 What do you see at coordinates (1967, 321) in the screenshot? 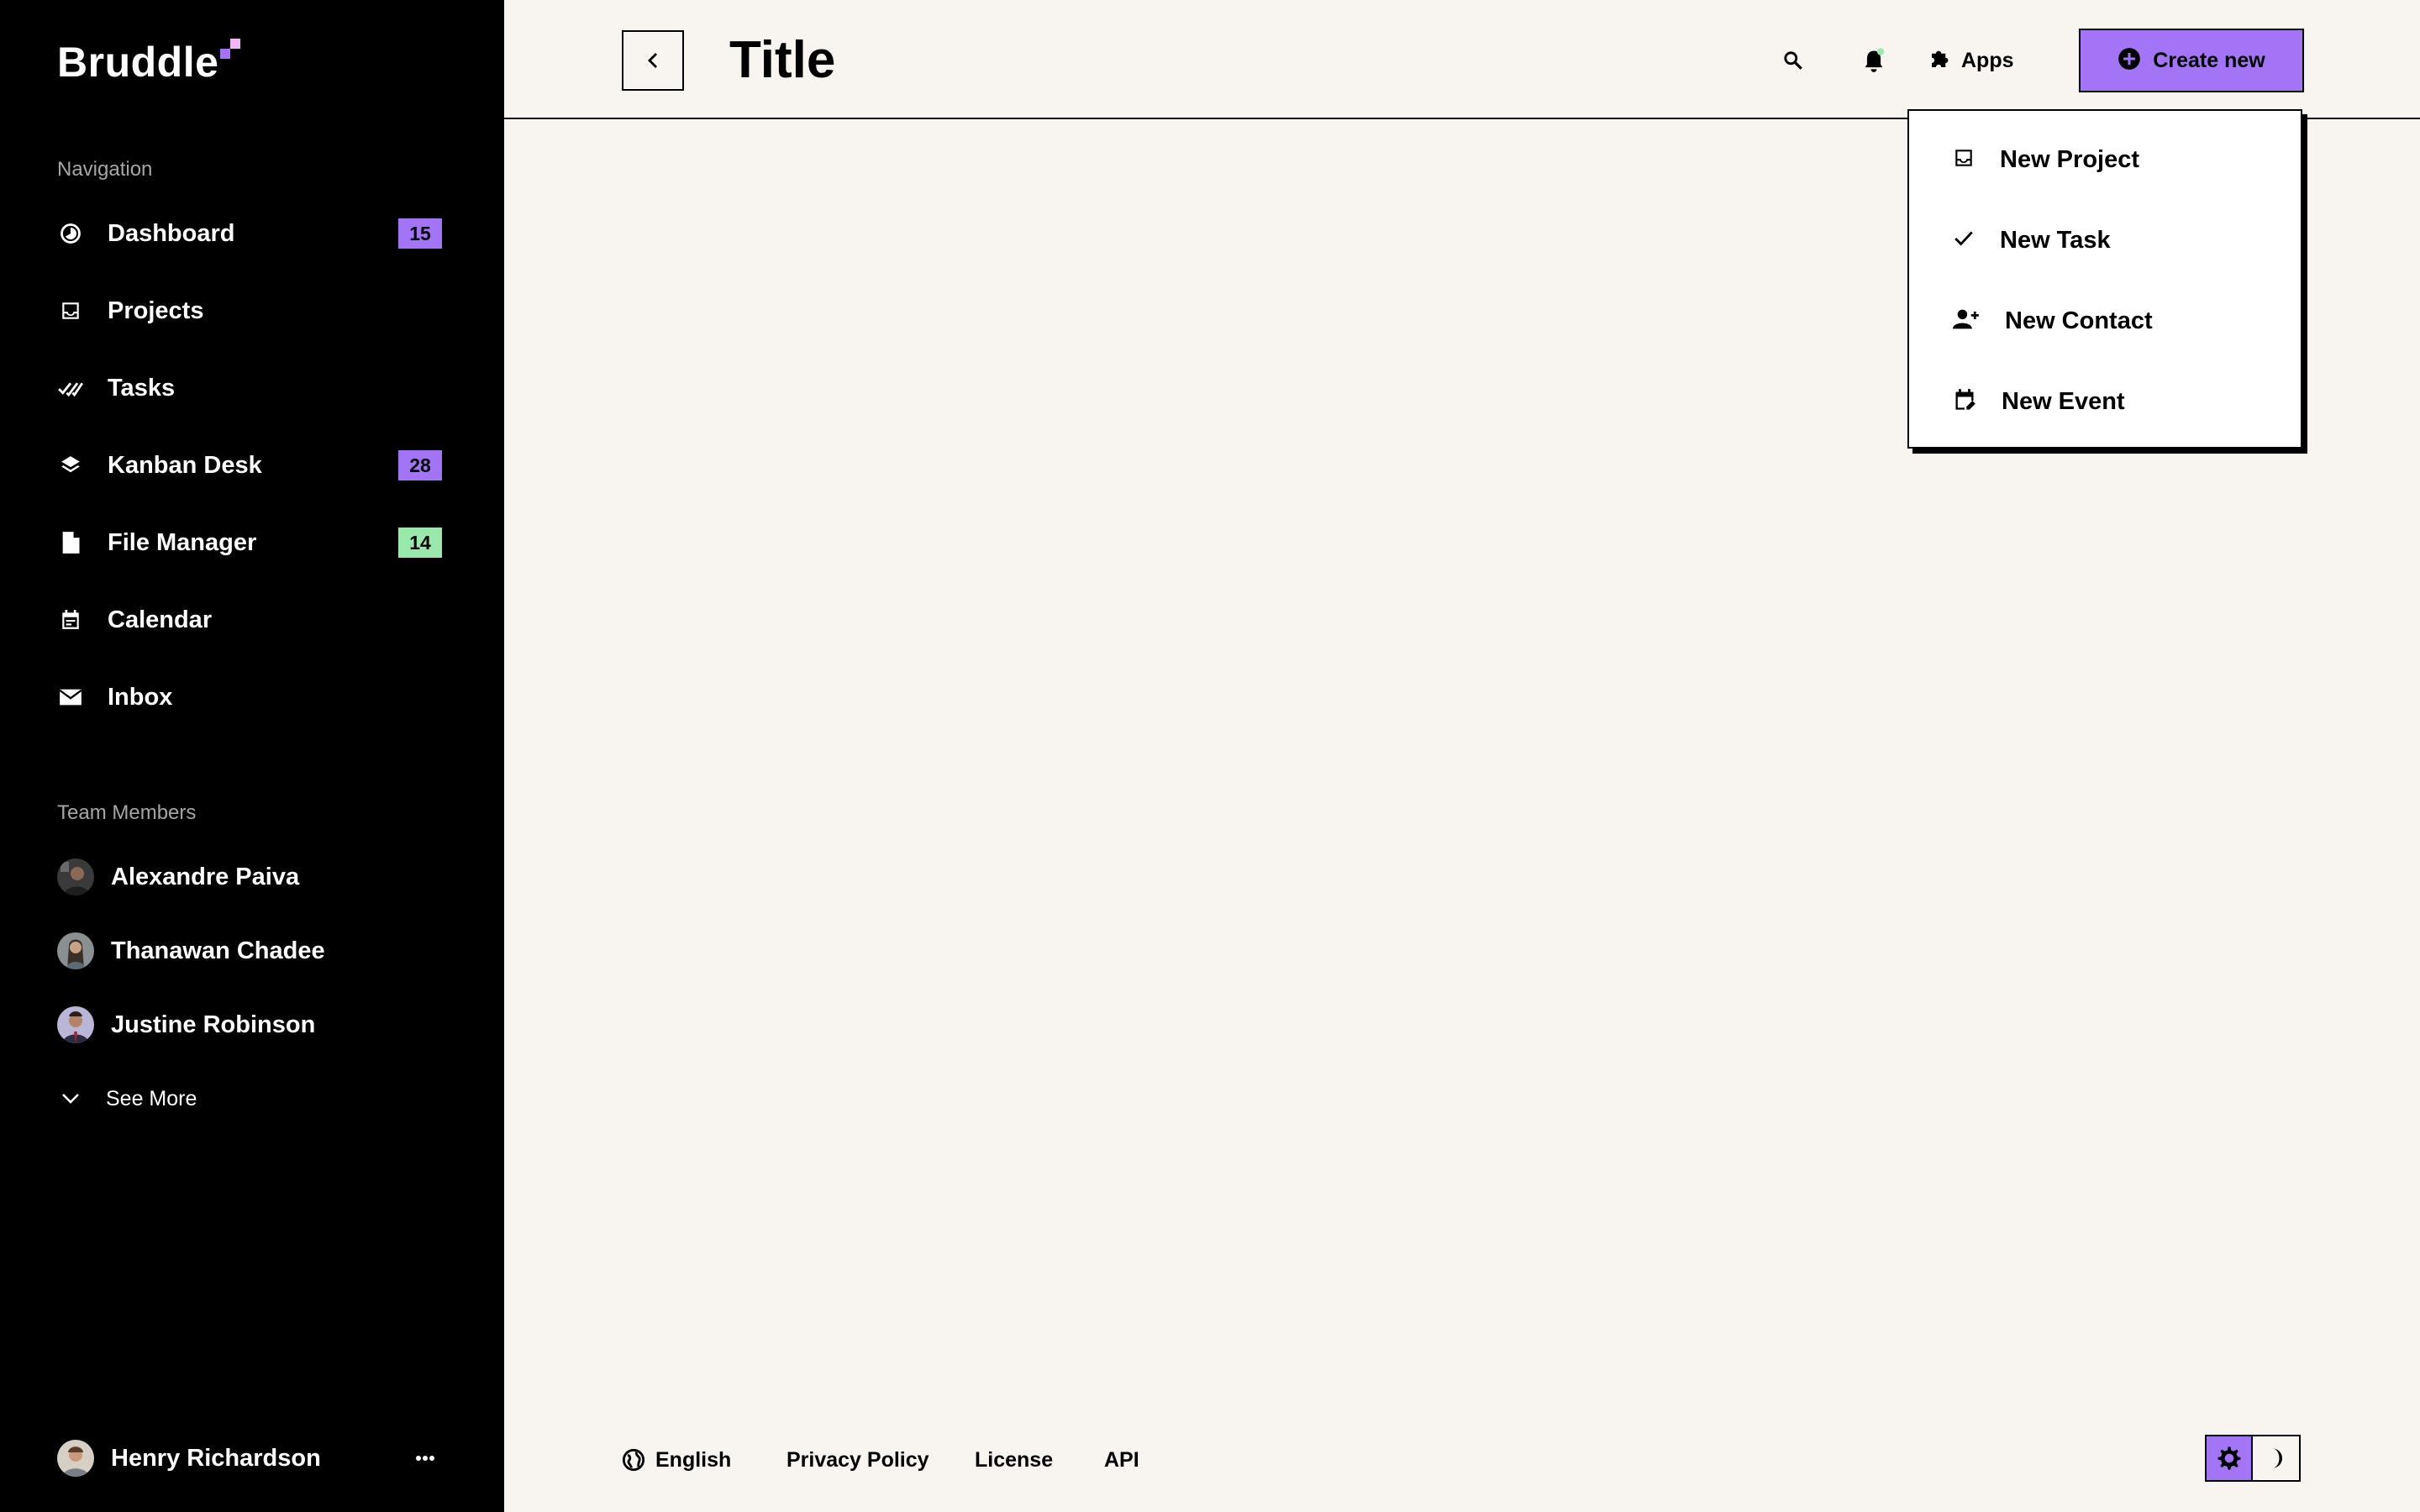
I see `add-contact-icon` at bounding box center [1967, 321].